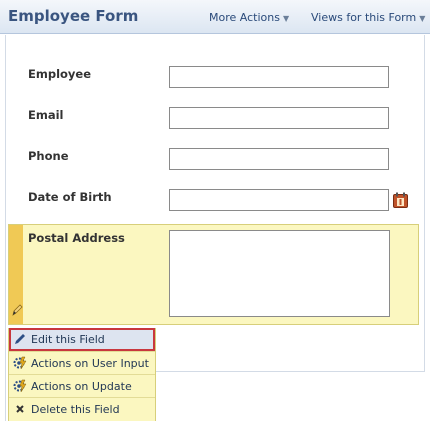  What do you see at coordinates (73, 16) in the screenshot?
I see `form-title: Employee Form` at bounding box center [73, 16].